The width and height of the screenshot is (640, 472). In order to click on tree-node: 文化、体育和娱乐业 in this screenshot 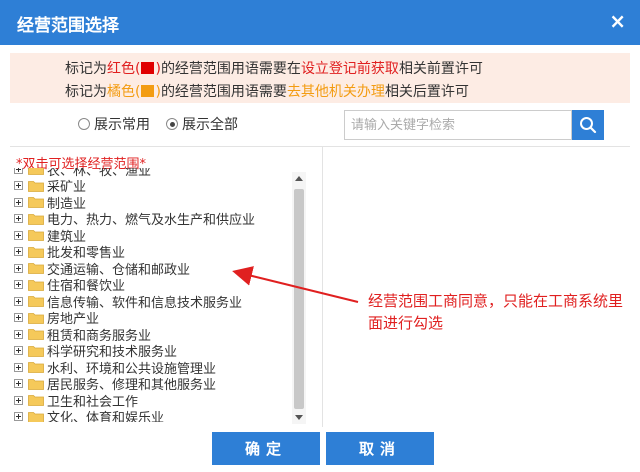, I will do `click(134, 415)`.